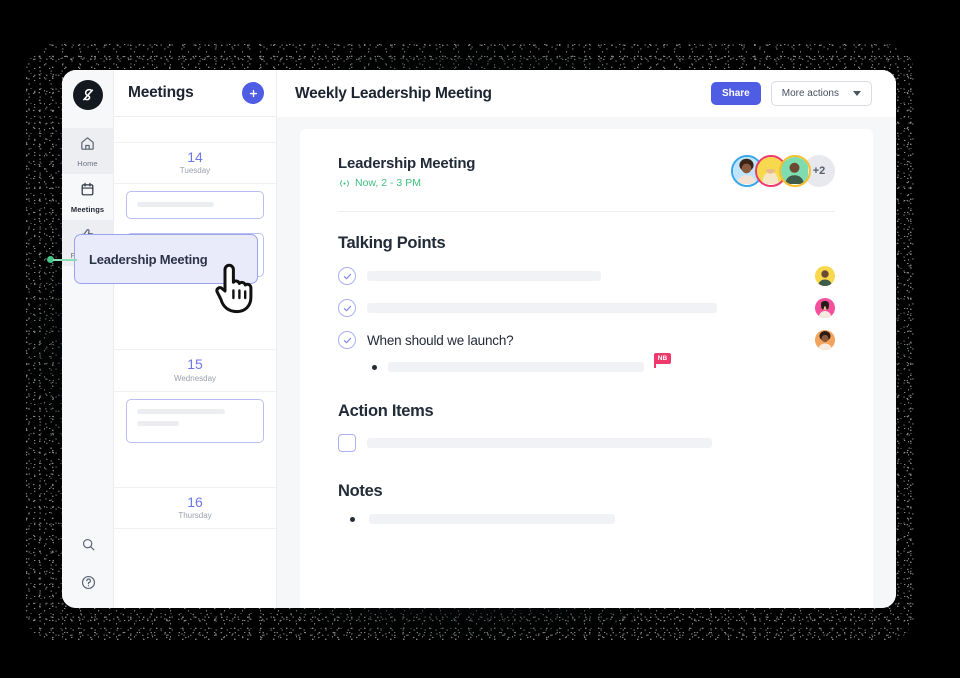 The width and height of the screenshot is (960, 678). I want to click on meeting-time-label: Now, 2 - 3 PM, so click(388, 183).